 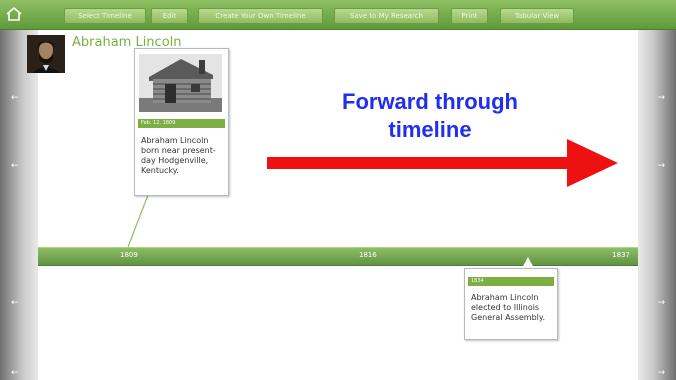 I want to click on year-tick-1816: 1816, so click(x=368, y=255).